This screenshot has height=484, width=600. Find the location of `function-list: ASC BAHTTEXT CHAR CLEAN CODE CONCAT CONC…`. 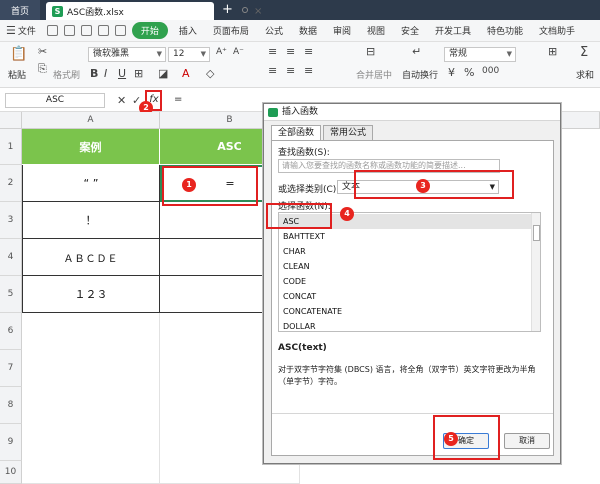

function-list: ASC BAHTTEXT CHAR CLEAN CODE CONCAT CONC… is located at coordinates (409, 272).